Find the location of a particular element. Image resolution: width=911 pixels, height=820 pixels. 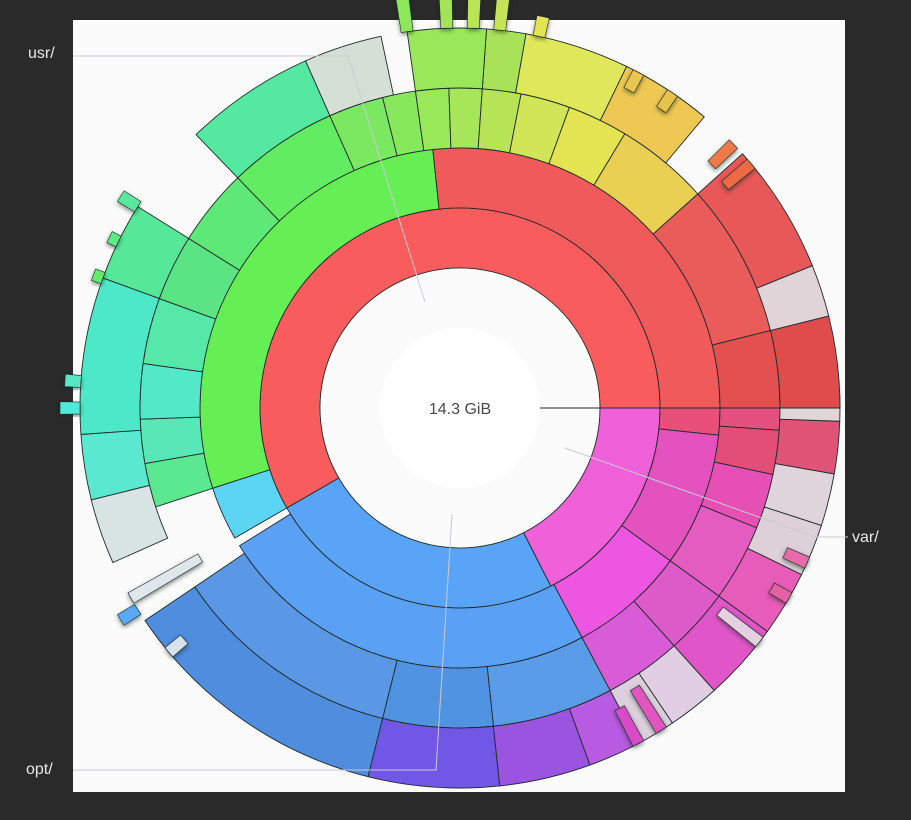

var-directory-label: var/ is located at coordinates (865, 538).